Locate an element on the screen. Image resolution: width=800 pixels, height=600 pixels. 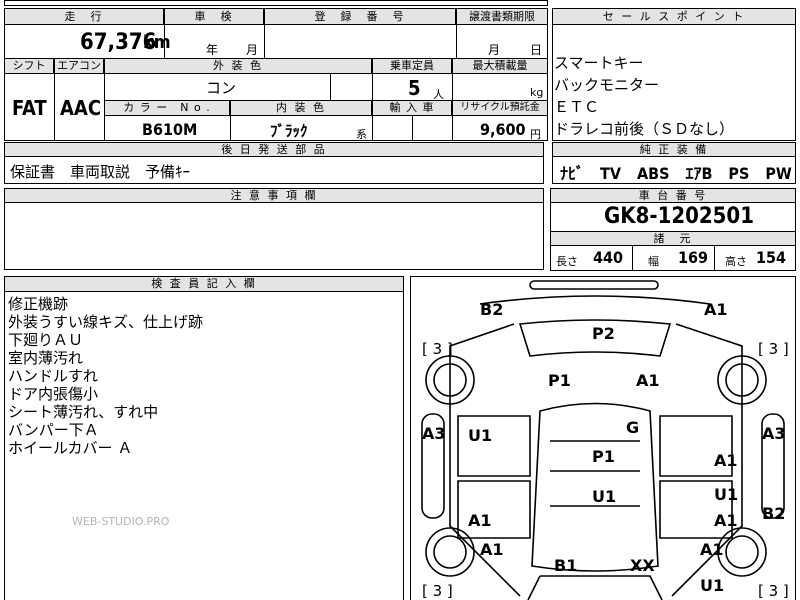
genuine-equipment-header: 純 正 装 備 is located at coordinates (674, 149).